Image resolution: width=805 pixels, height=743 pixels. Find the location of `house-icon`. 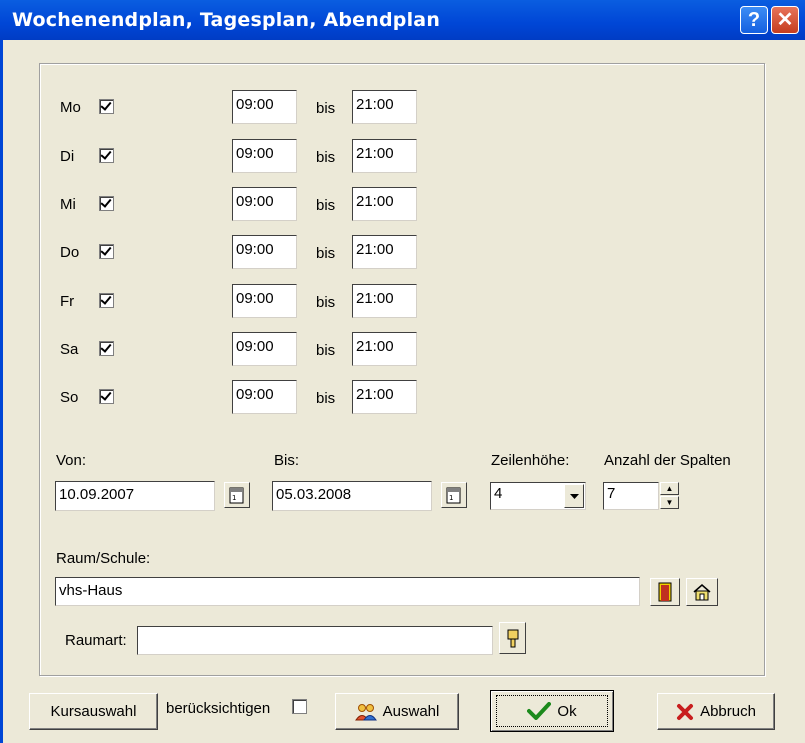

house-icon is located at coordinates (702, 592).